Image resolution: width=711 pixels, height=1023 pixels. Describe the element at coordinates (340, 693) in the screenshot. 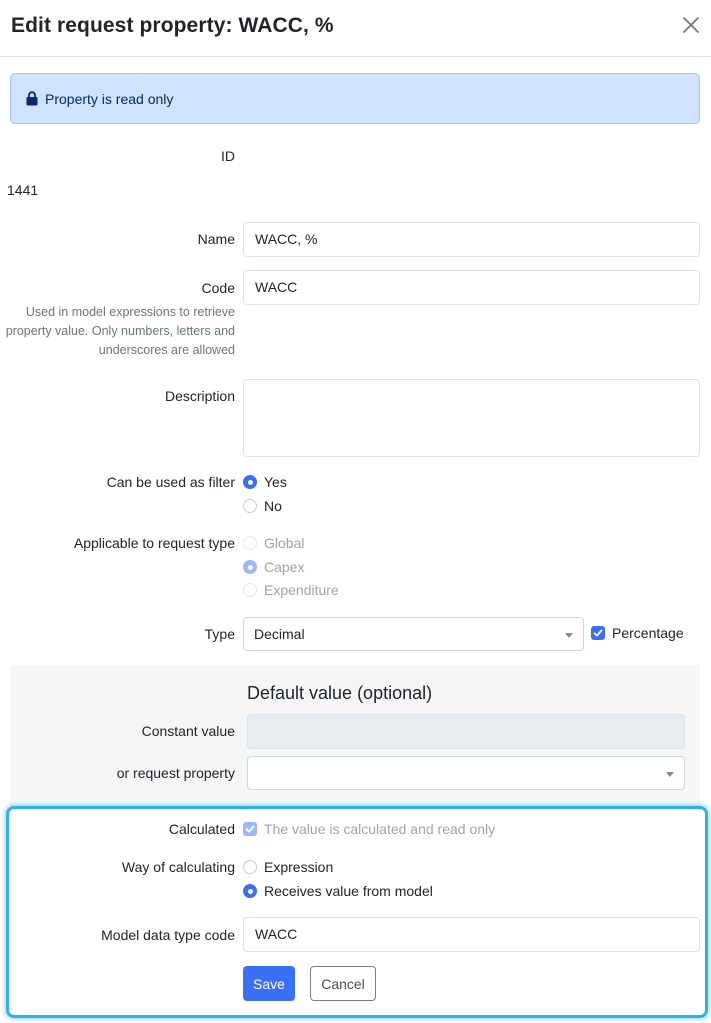

I see `default-value-title: Default value (optional)` at that location.